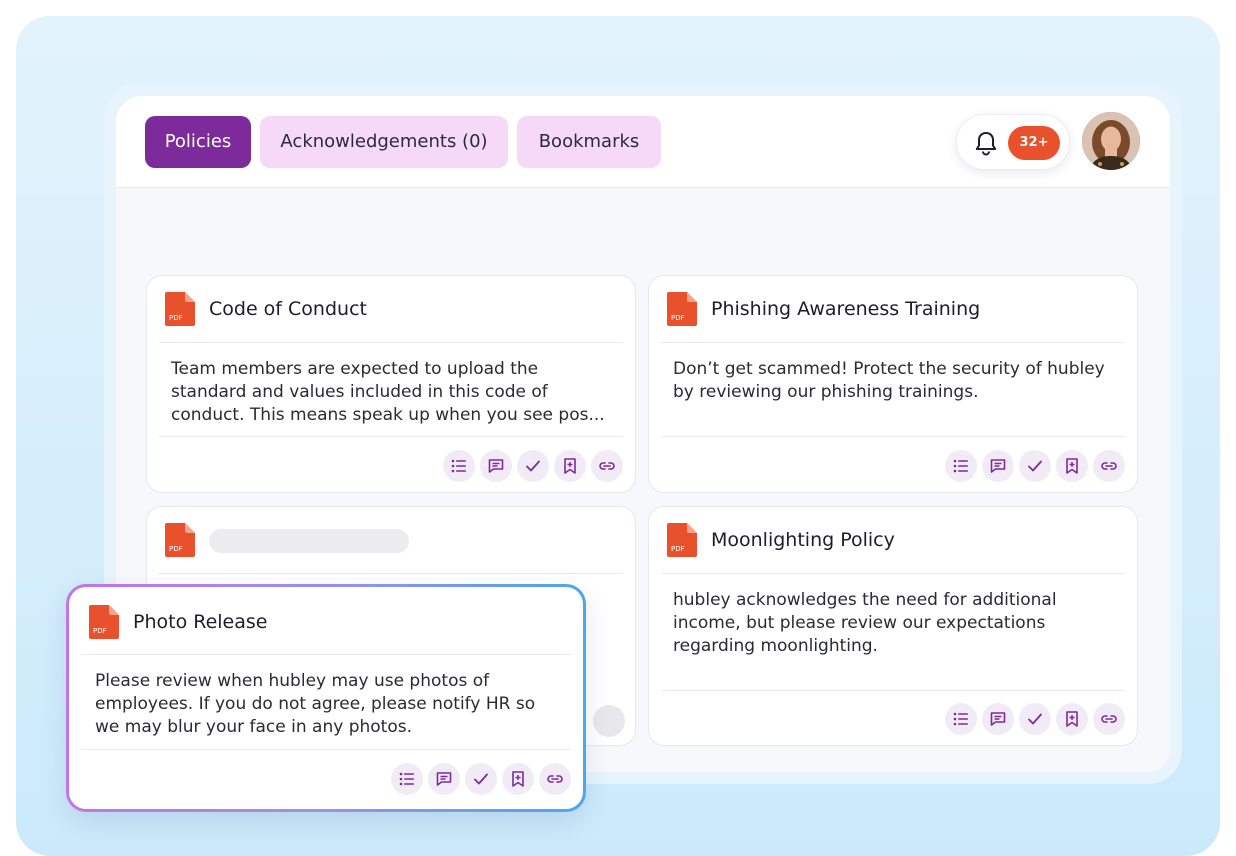 The image size is (1236, 856). Describe the element at coordinates (589, 142) in the screenshot. I see `tab-bookmarks: Bookmarks` at that location.